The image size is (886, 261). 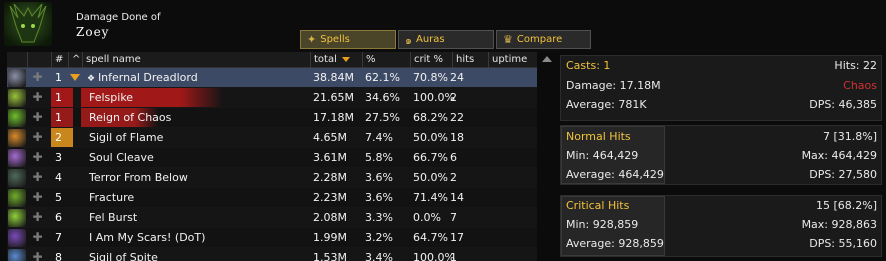 I want to click on total-value: 38.84M, so click(x=333, y=77).